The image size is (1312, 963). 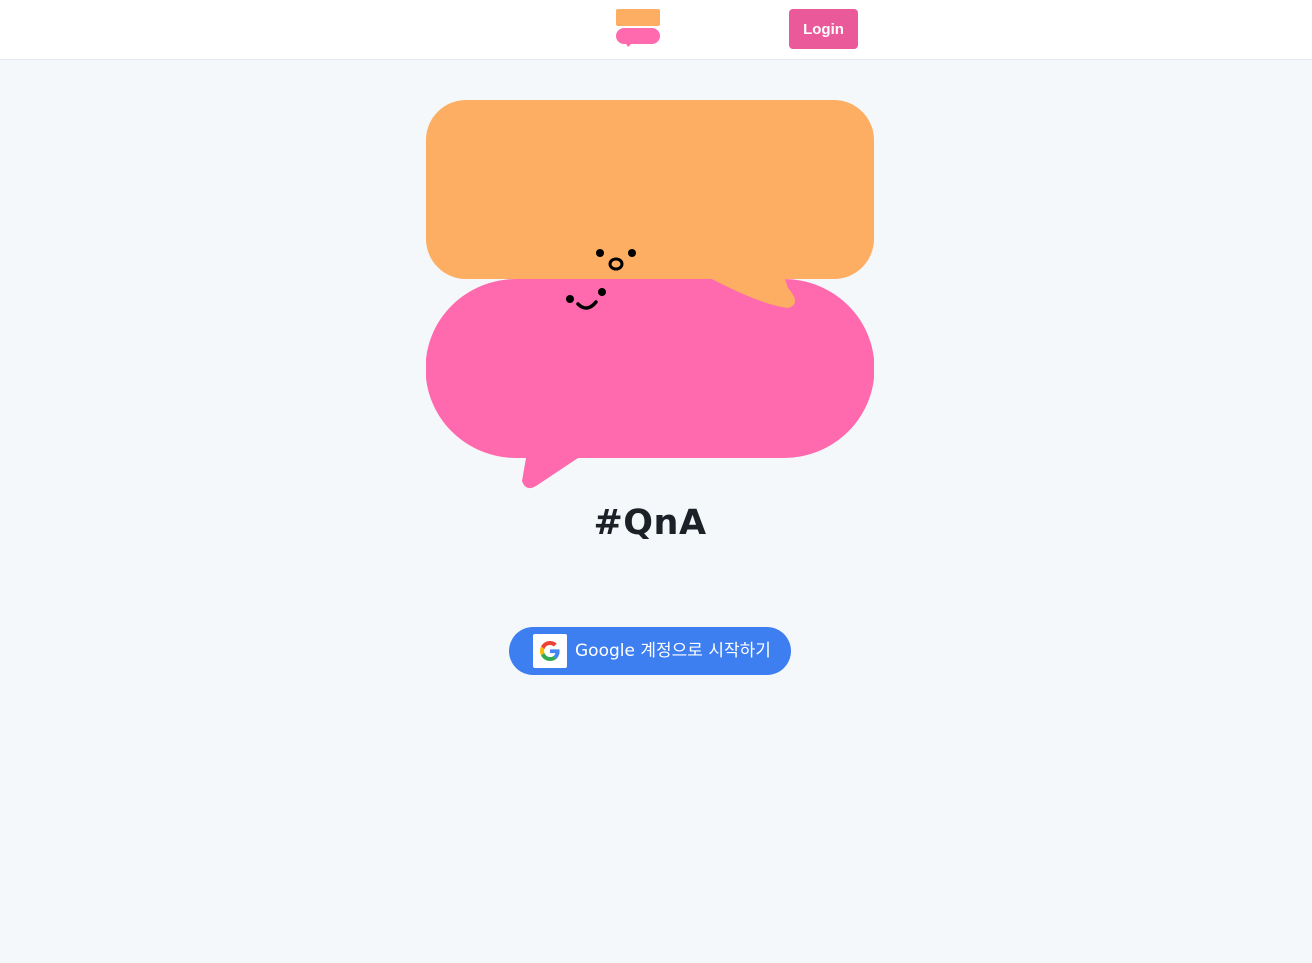 I want to click on smiling-speech-bubbles-icon, so click(x=650, y=294).